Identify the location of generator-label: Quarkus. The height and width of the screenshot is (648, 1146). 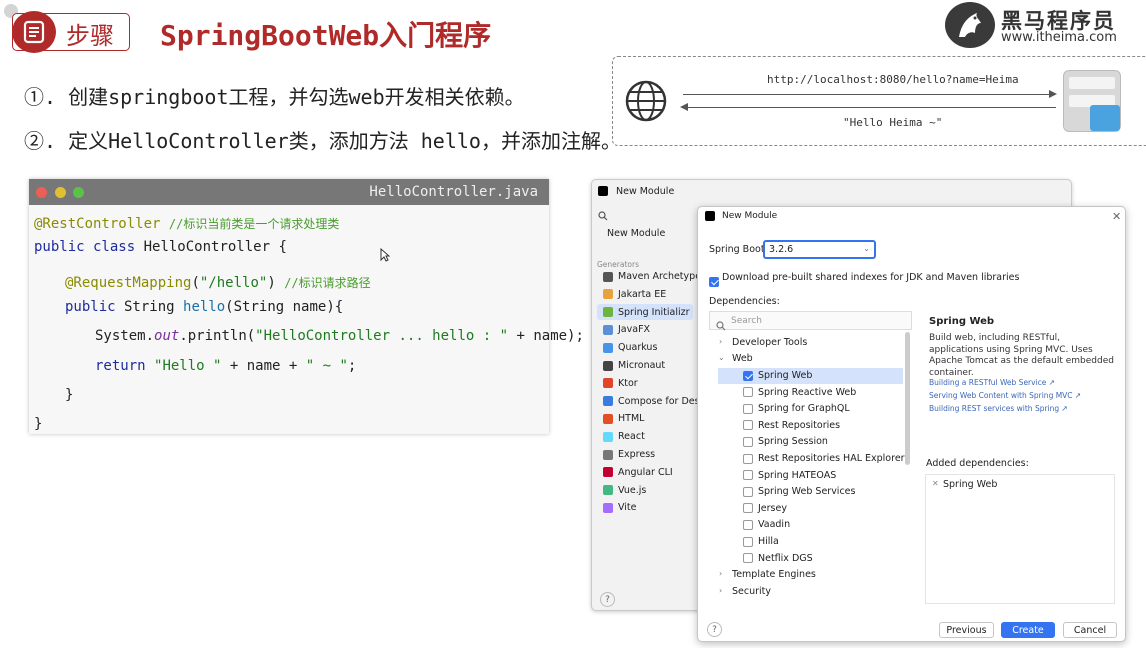
(638, 348).